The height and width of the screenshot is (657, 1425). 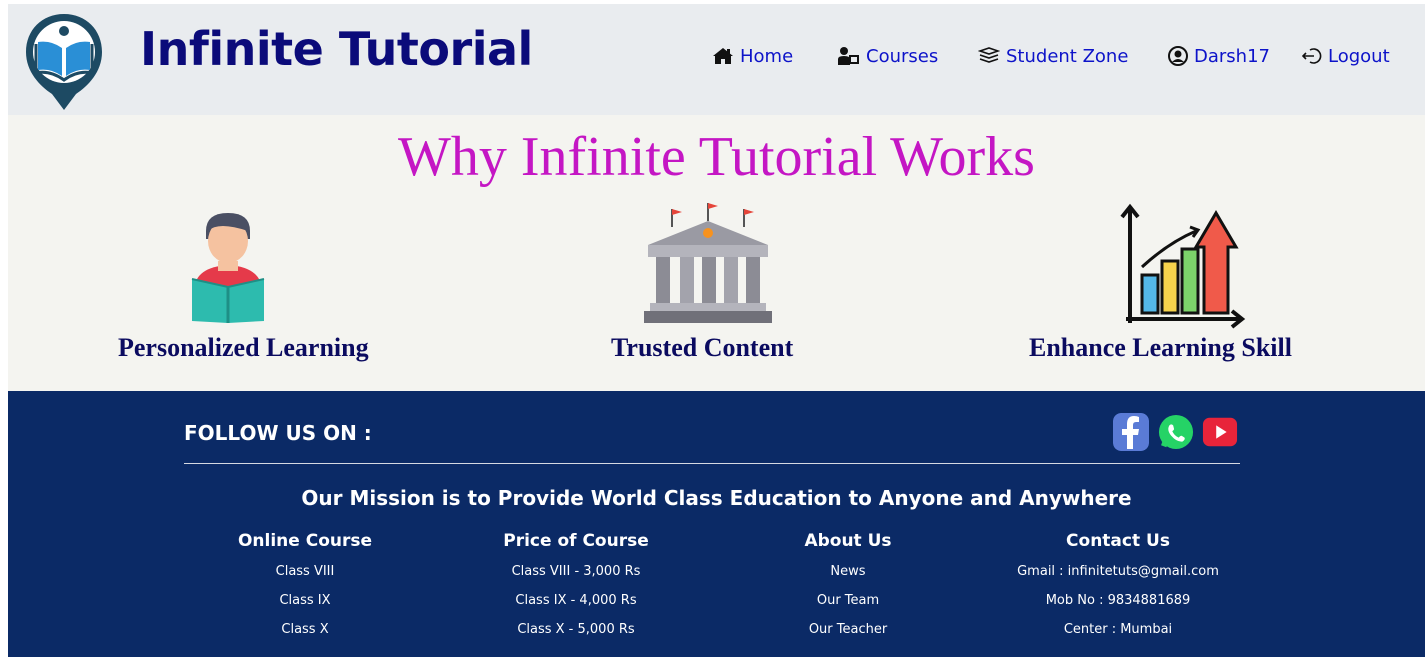 What do you see at coordinates (305, 600) in the screenshot?
I see `footer-link: Class IX` at bounding box center [305, 600].